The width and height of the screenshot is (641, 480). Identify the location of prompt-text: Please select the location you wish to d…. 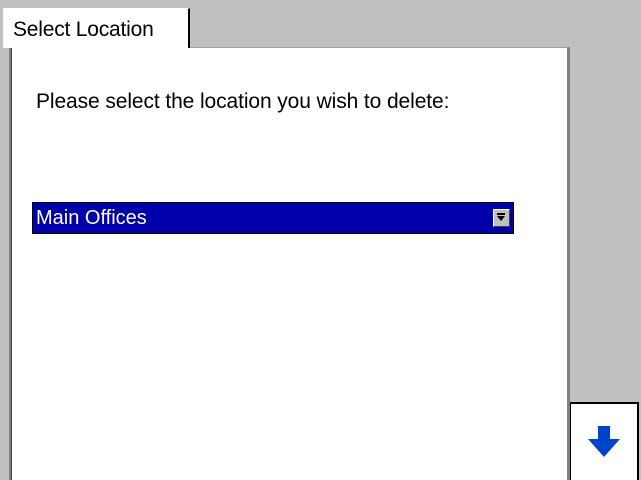
(243, 101).